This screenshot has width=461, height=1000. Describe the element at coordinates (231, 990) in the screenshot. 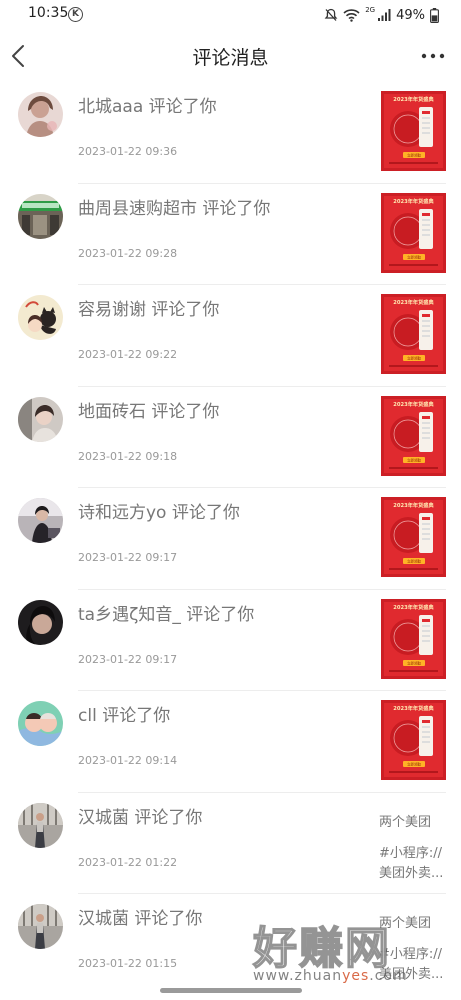

I see `home-indicator` at that location.